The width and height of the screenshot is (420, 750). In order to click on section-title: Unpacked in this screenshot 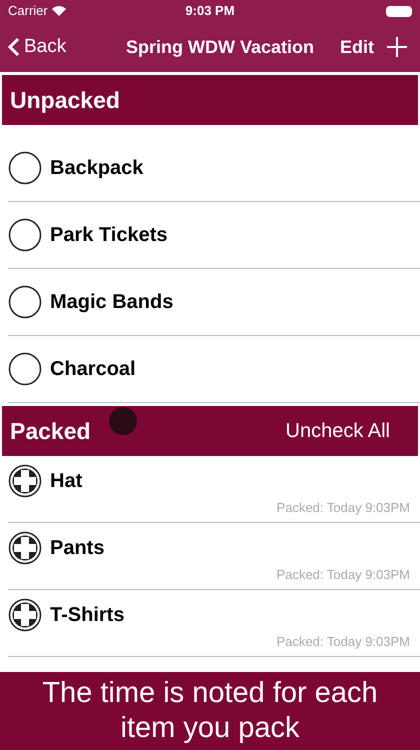, I will do `click(65, 100)`.